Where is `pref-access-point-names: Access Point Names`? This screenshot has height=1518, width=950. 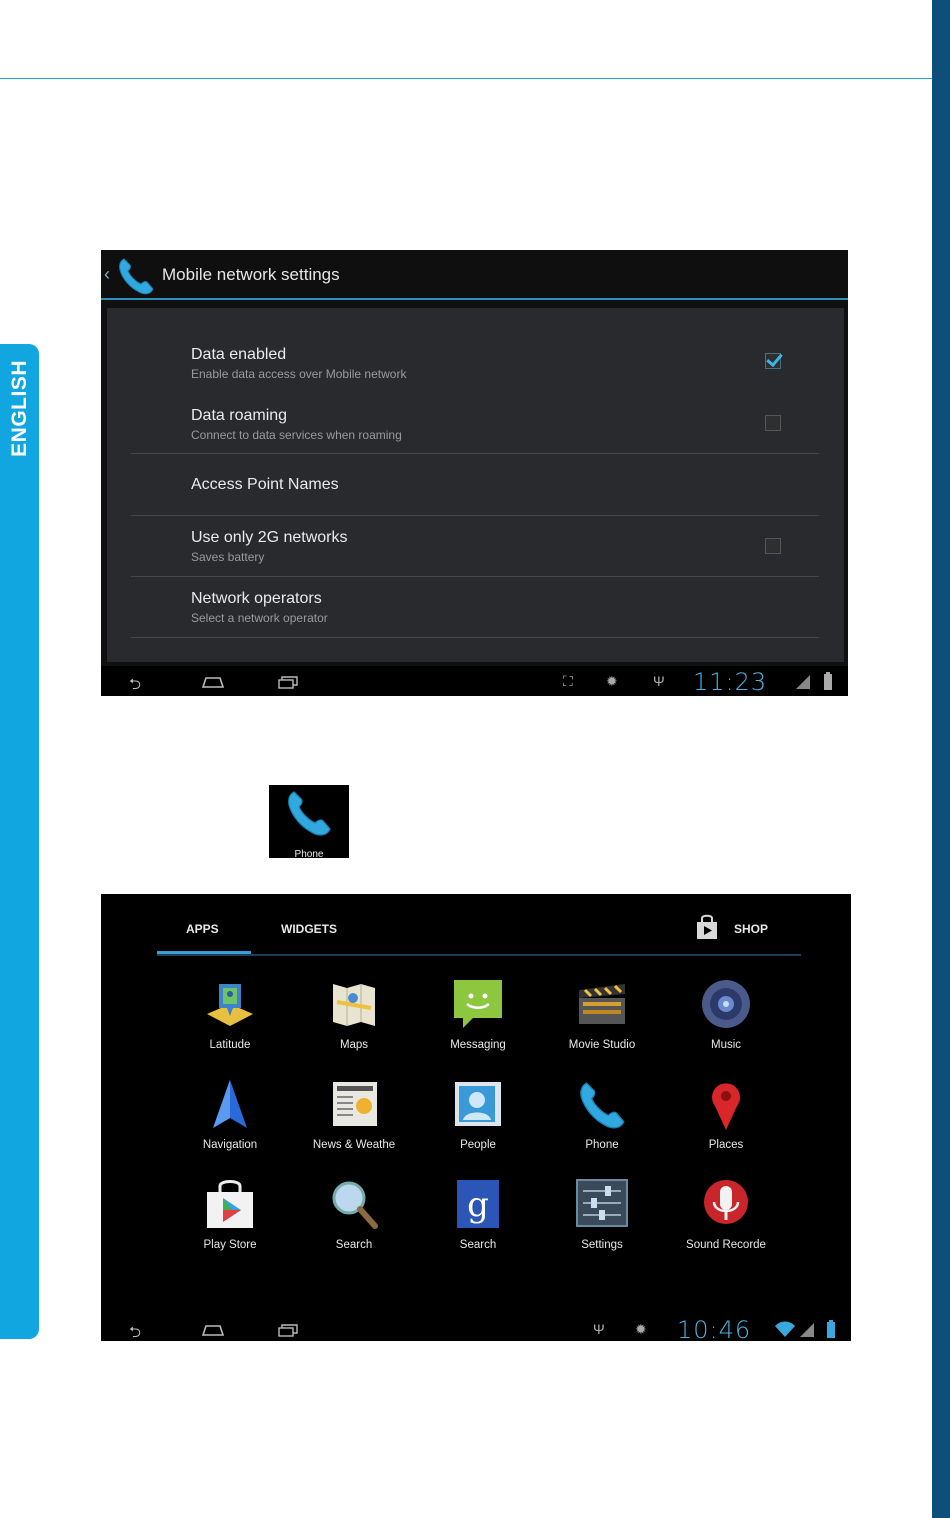 pref-access-point-names: Access Point Names is located at coordinates (265, 485).